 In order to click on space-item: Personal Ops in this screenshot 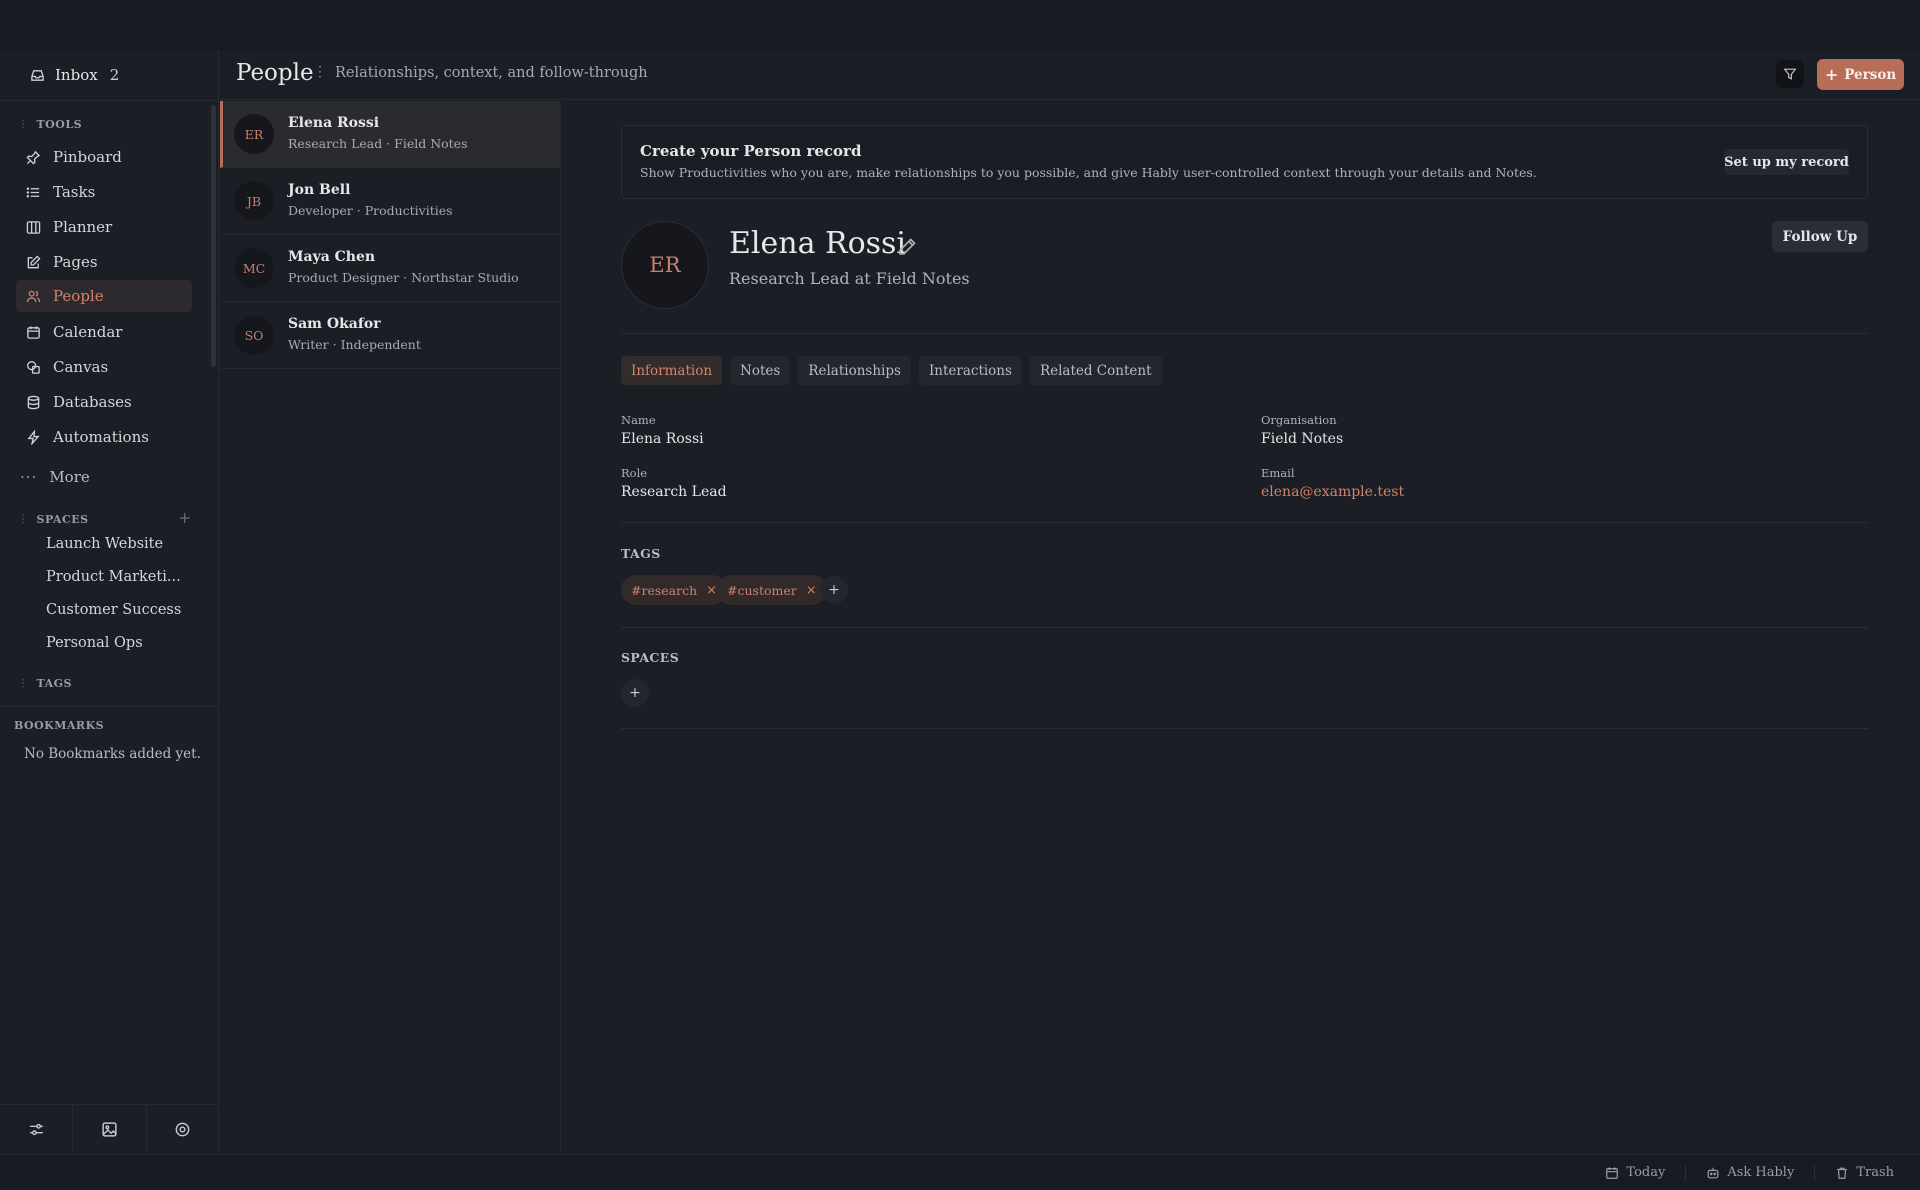, I will do `click(94, 643)`.